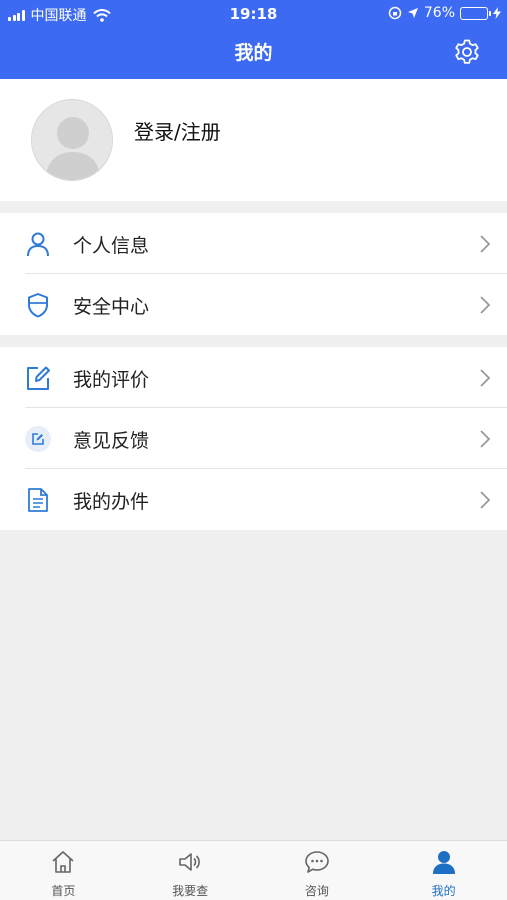 The image size is (507, 900). I want to click on avatar-placeholder-icon, so click(73, 148).